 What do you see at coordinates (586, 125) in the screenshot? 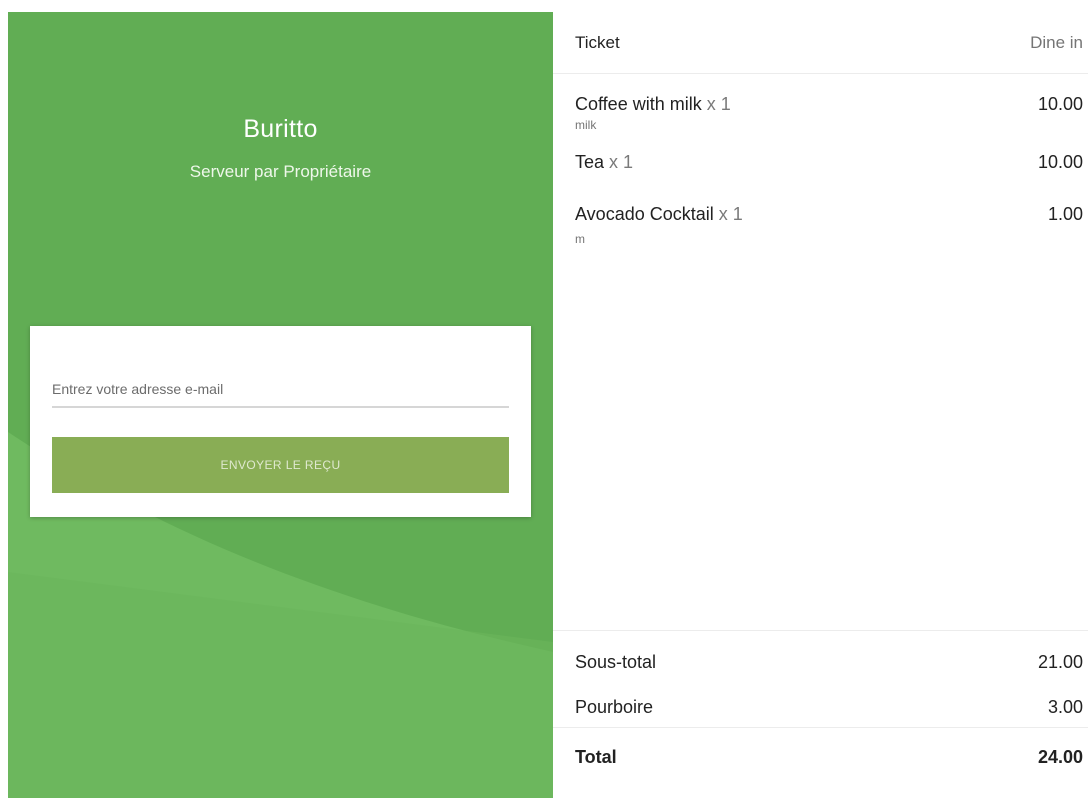
I see `ticket-item-note: milk` at bounding box center [586, 125].